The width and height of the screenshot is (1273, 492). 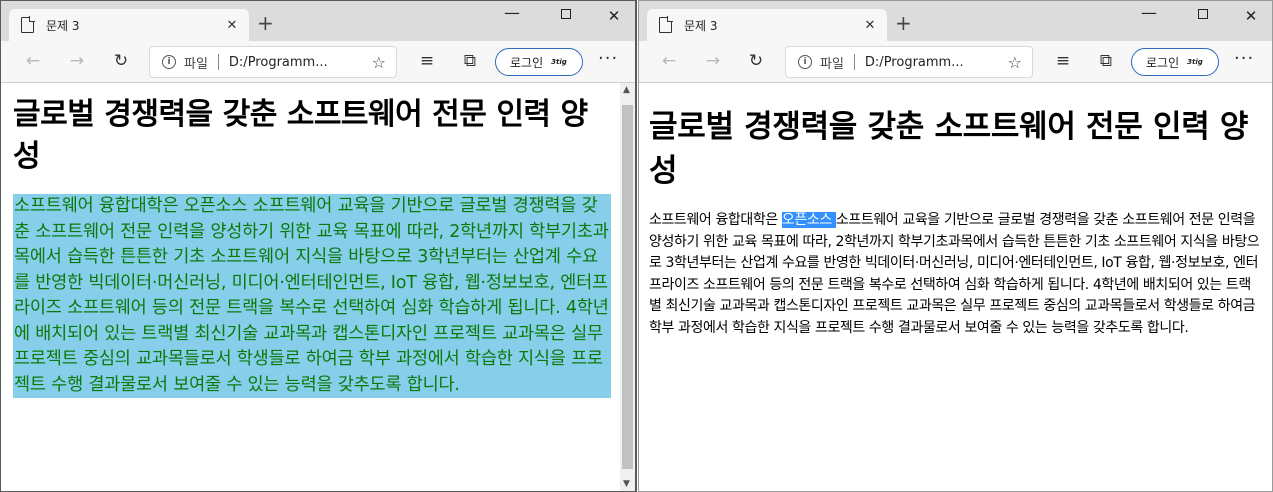 What do you see at coordinates (808, 220) in the screenshot?
I see `selected-text: 오픈소스` at bounding box center [808, 220].